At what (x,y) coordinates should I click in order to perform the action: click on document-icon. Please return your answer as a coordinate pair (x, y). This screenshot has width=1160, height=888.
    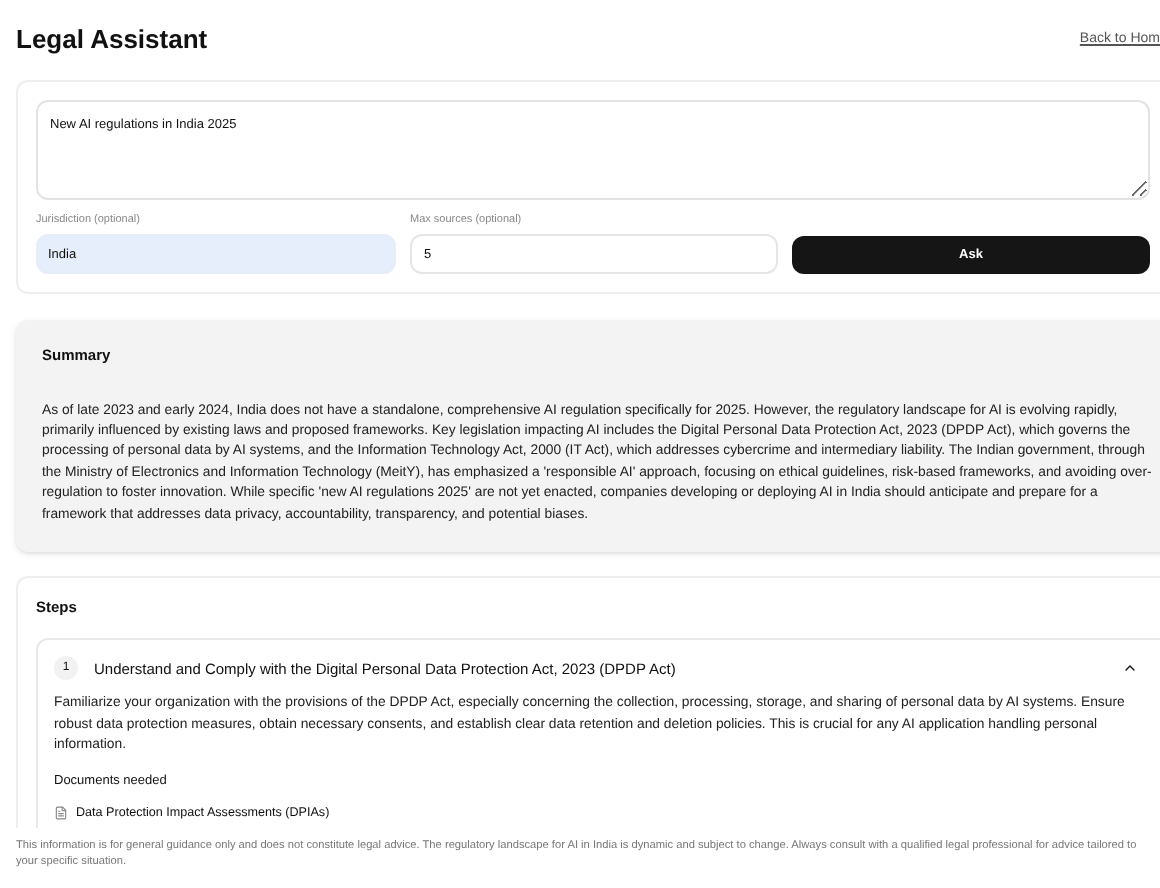
    Looking at the image, I should click on (61, 813).